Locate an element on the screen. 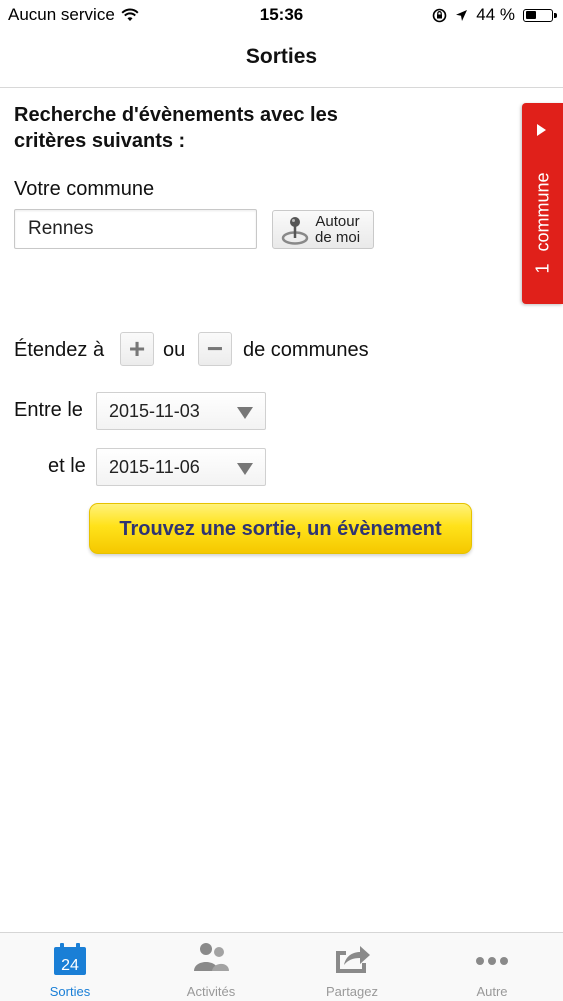  location-arrow-icon is located at coordinates (462, 15).